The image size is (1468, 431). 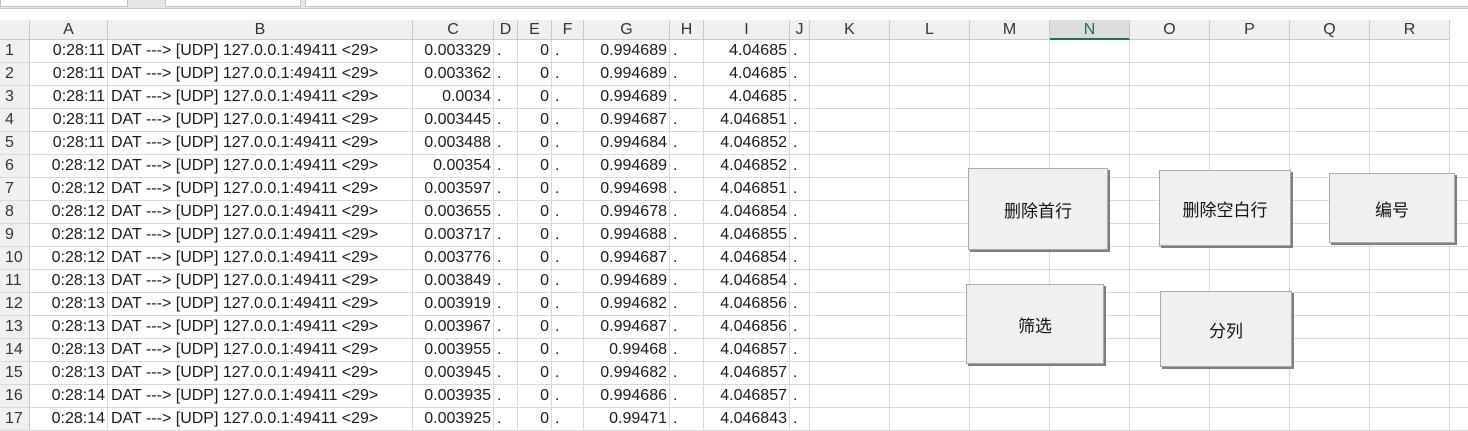 What do you see at coordinates (15, 189) in the screenshot?
I see `row-header: 7` at bounding box center [15, 189].